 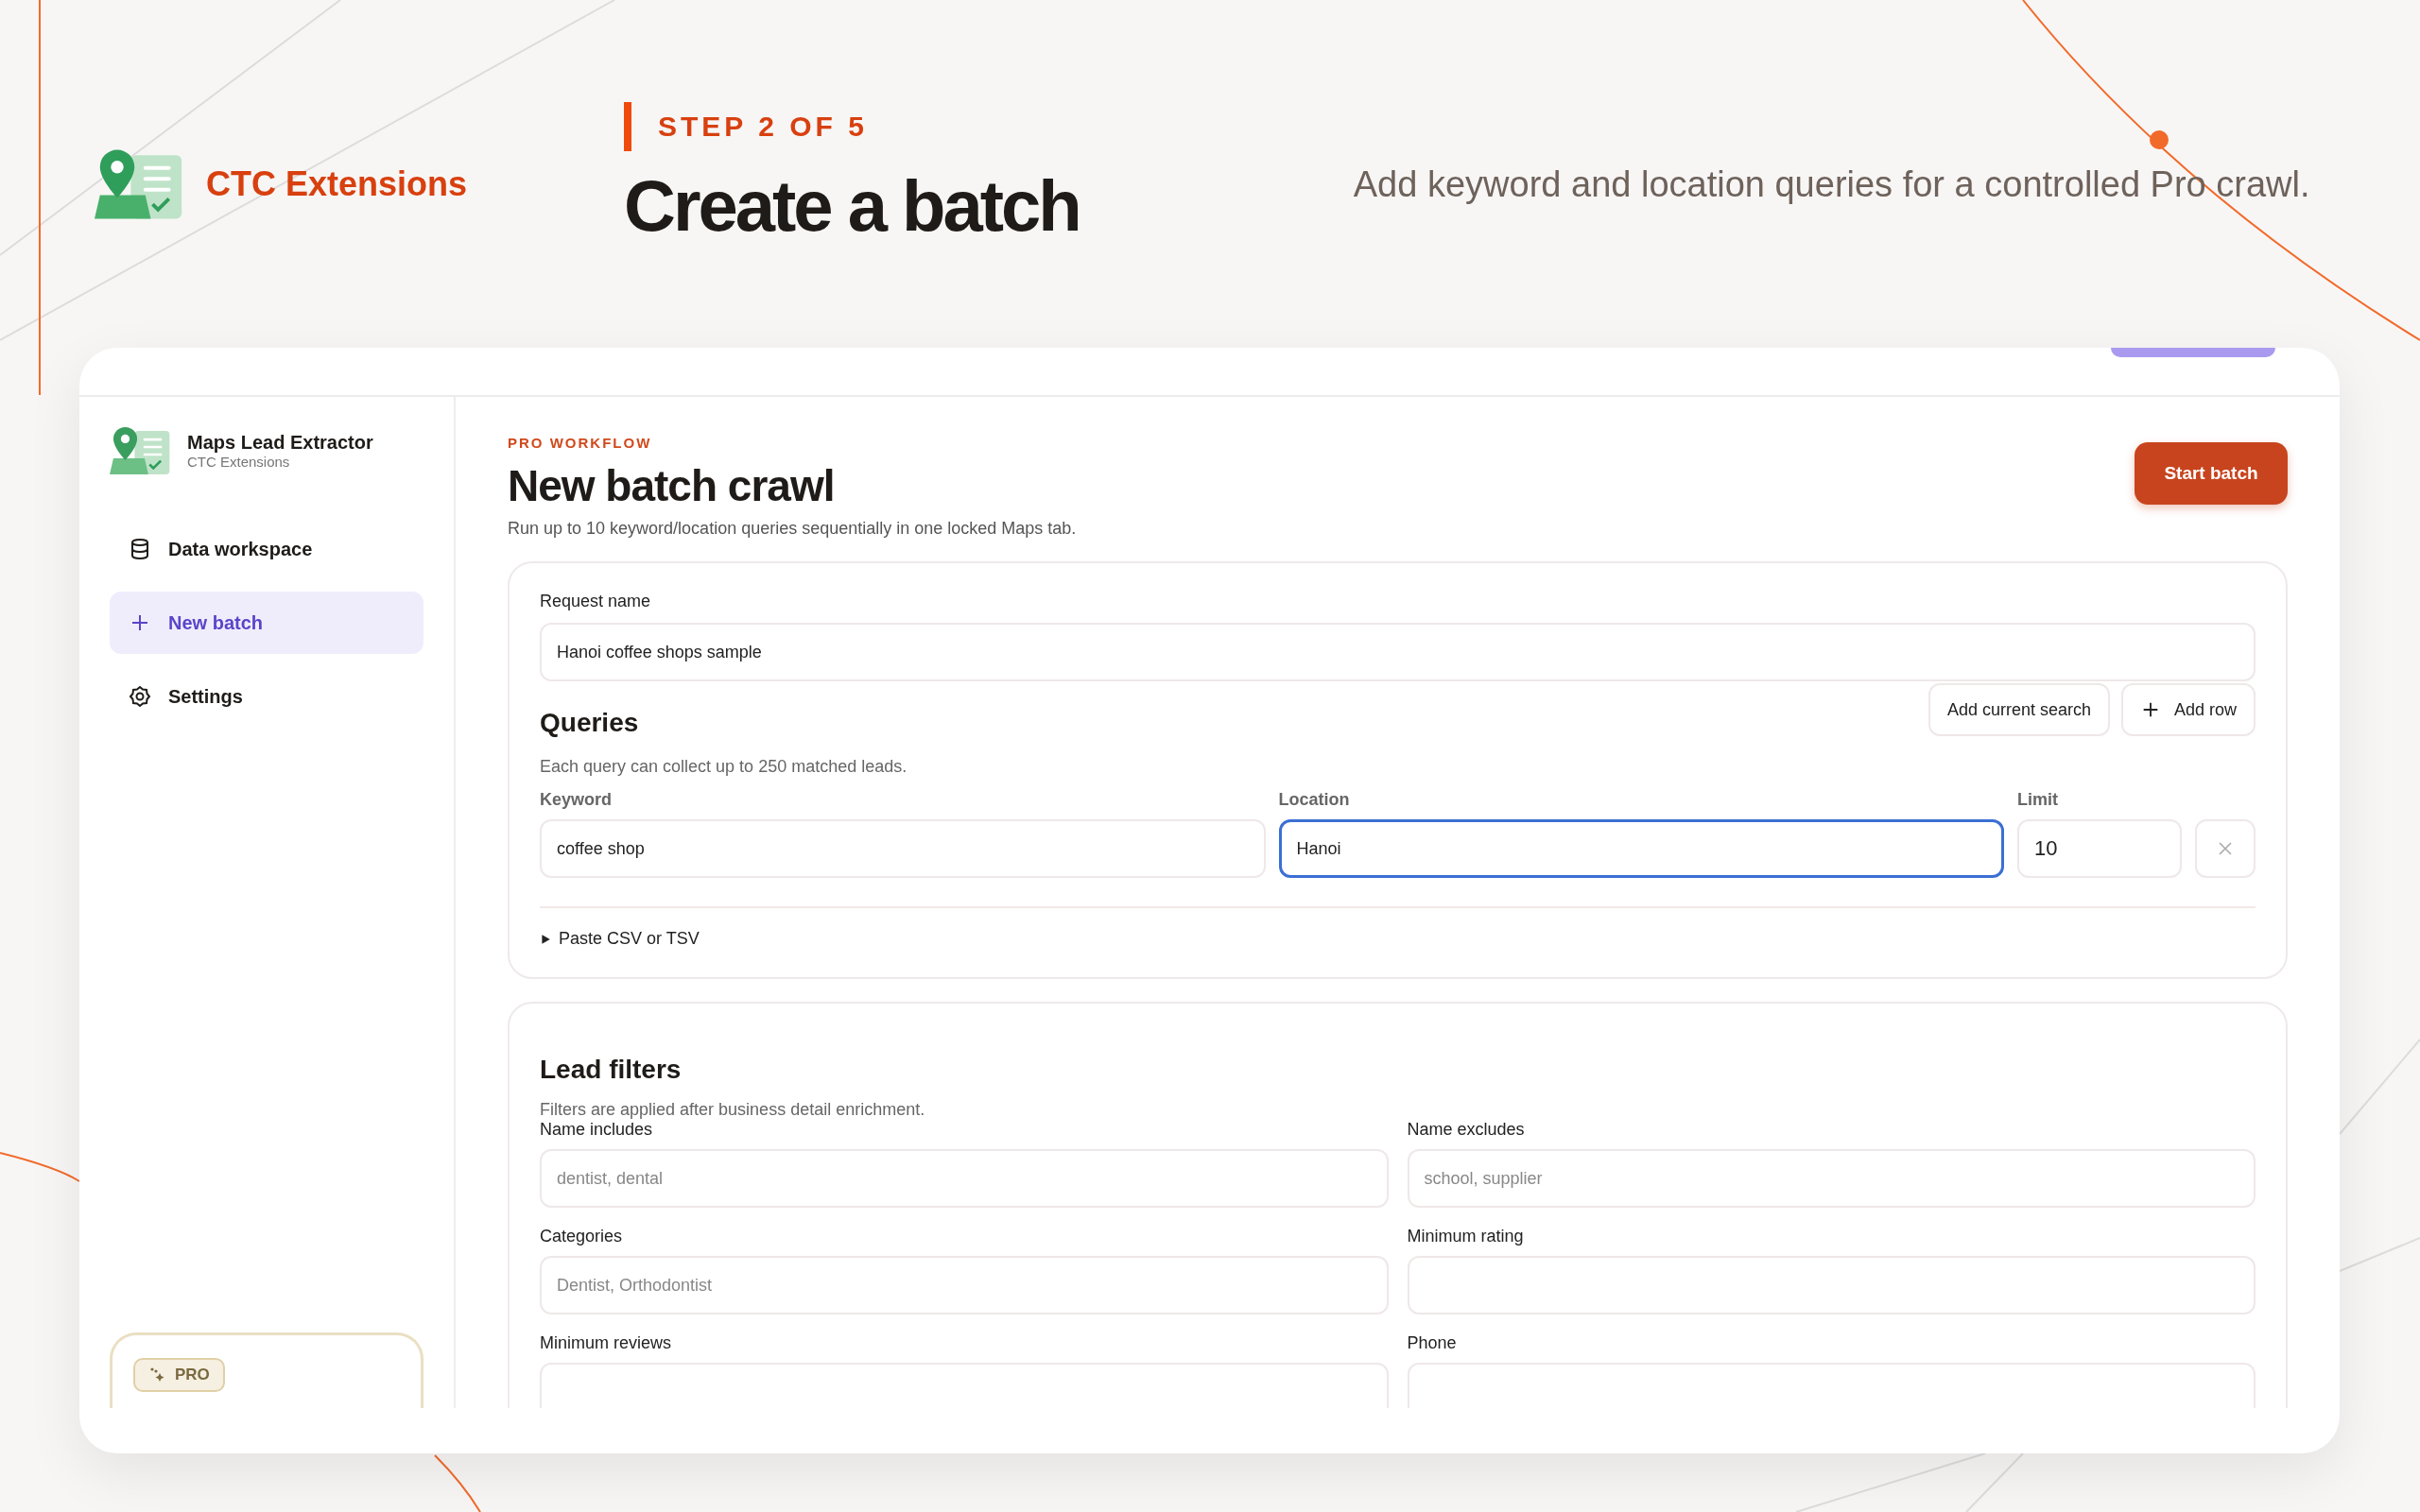 I want to click on help-text: Each query can collect up to 250 matched leads., so click(x=724, y=767).